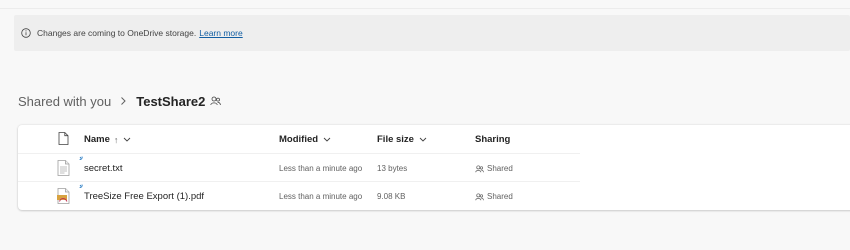 This screenshot has height=250, width=850. Describe the element at coordinates (305, 139) in the screenshot. I see `column-header-modified: Modified` at that location.